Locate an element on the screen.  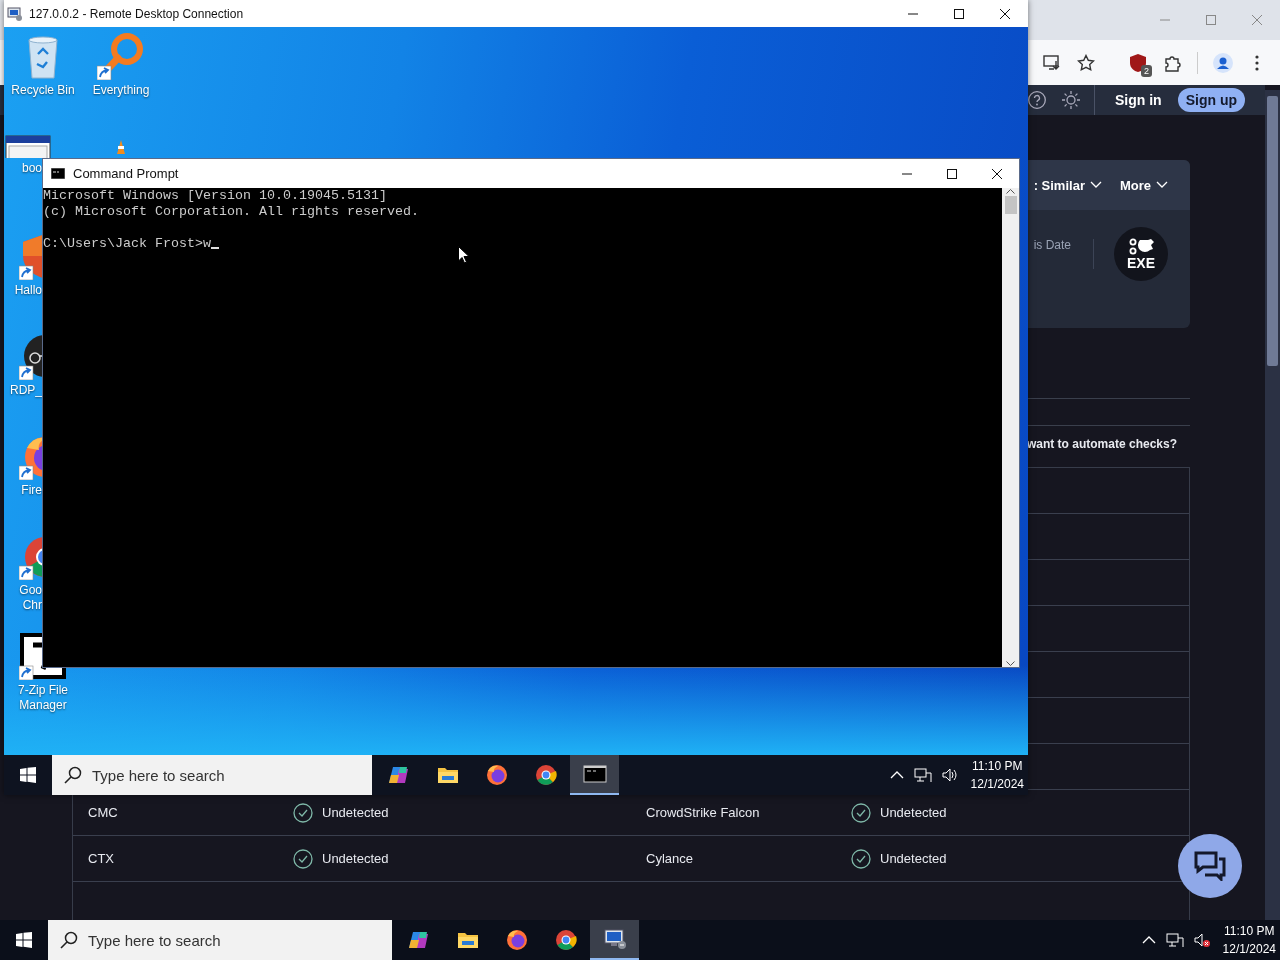
chat-icon is located at coordinates (1210, 866).